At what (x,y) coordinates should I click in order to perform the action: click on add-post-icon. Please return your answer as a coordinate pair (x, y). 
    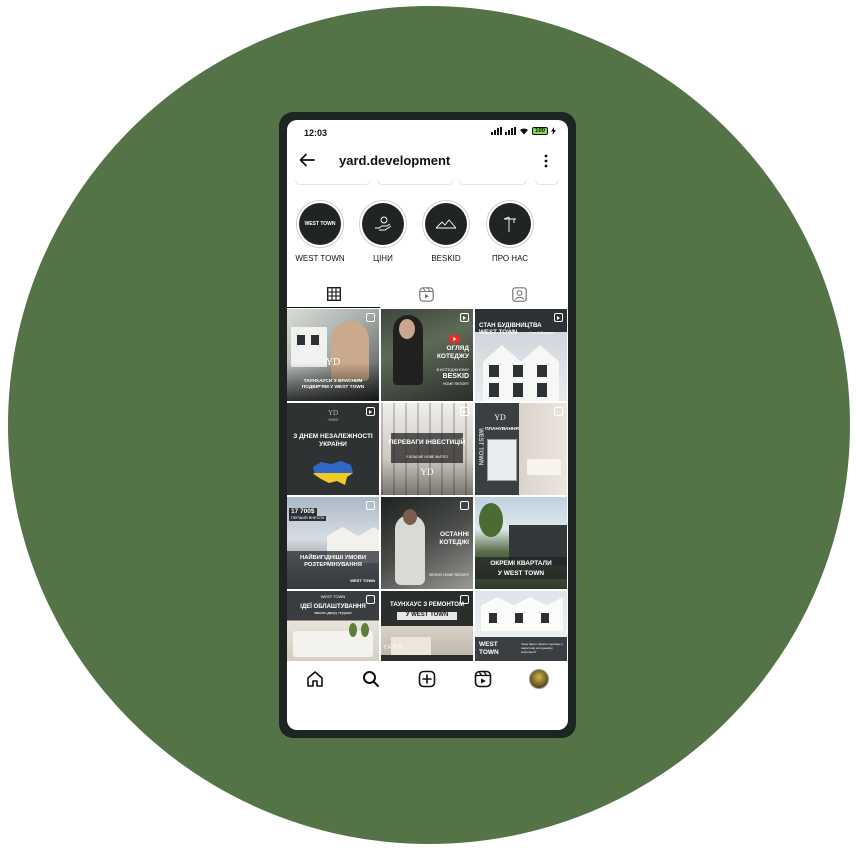
    Looking at the image, I should click on (427, 679).